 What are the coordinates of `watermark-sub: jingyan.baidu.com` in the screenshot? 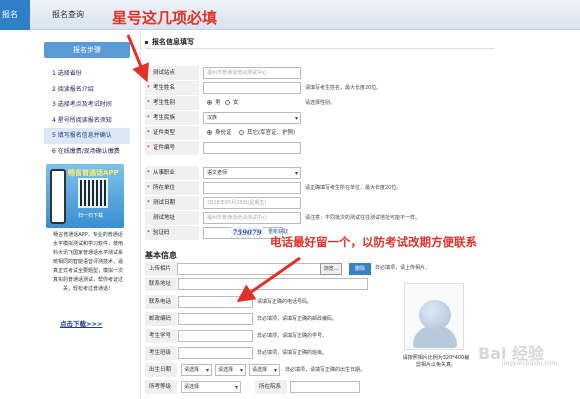 It's located at (530, 363).